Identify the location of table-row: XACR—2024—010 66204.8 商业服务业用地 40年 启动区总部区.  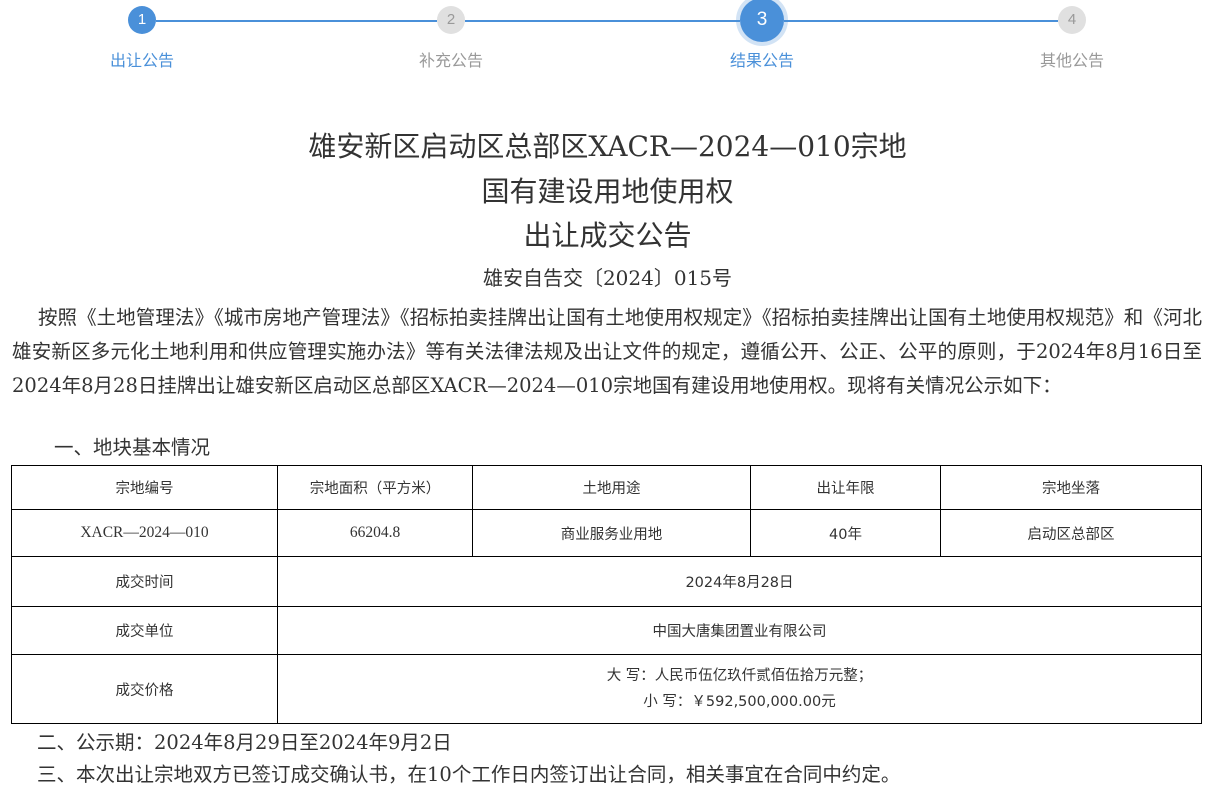
(606, 533).